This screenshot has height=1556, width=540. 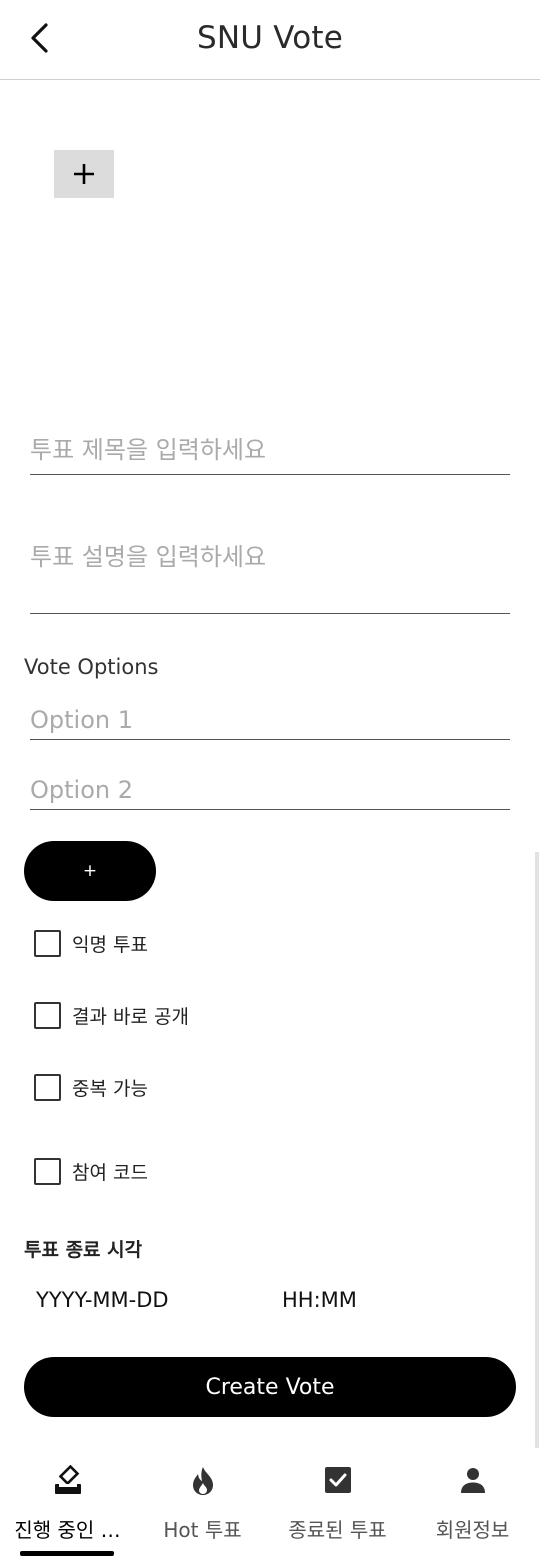 What do you see at coordinates (67, 1553) in the screenshot?
I see `active-tab-indicator` at bounding box center [67, 1553].